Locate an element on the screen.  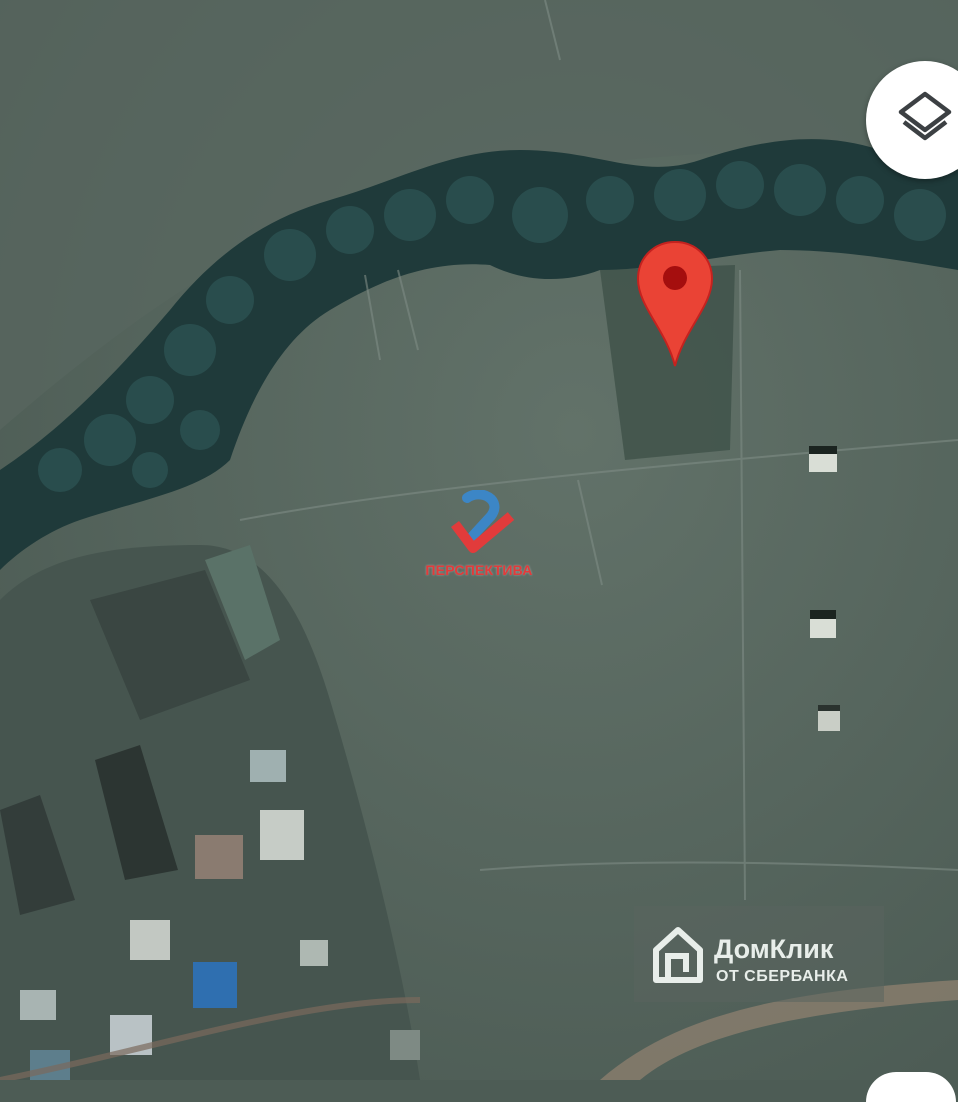
location-marker is located at coordinates (675, 304).